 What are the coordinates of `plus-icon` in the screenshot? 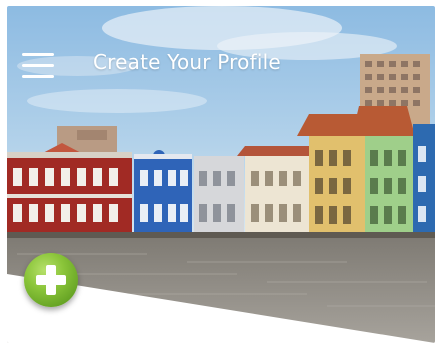 It's located at (51, 280).